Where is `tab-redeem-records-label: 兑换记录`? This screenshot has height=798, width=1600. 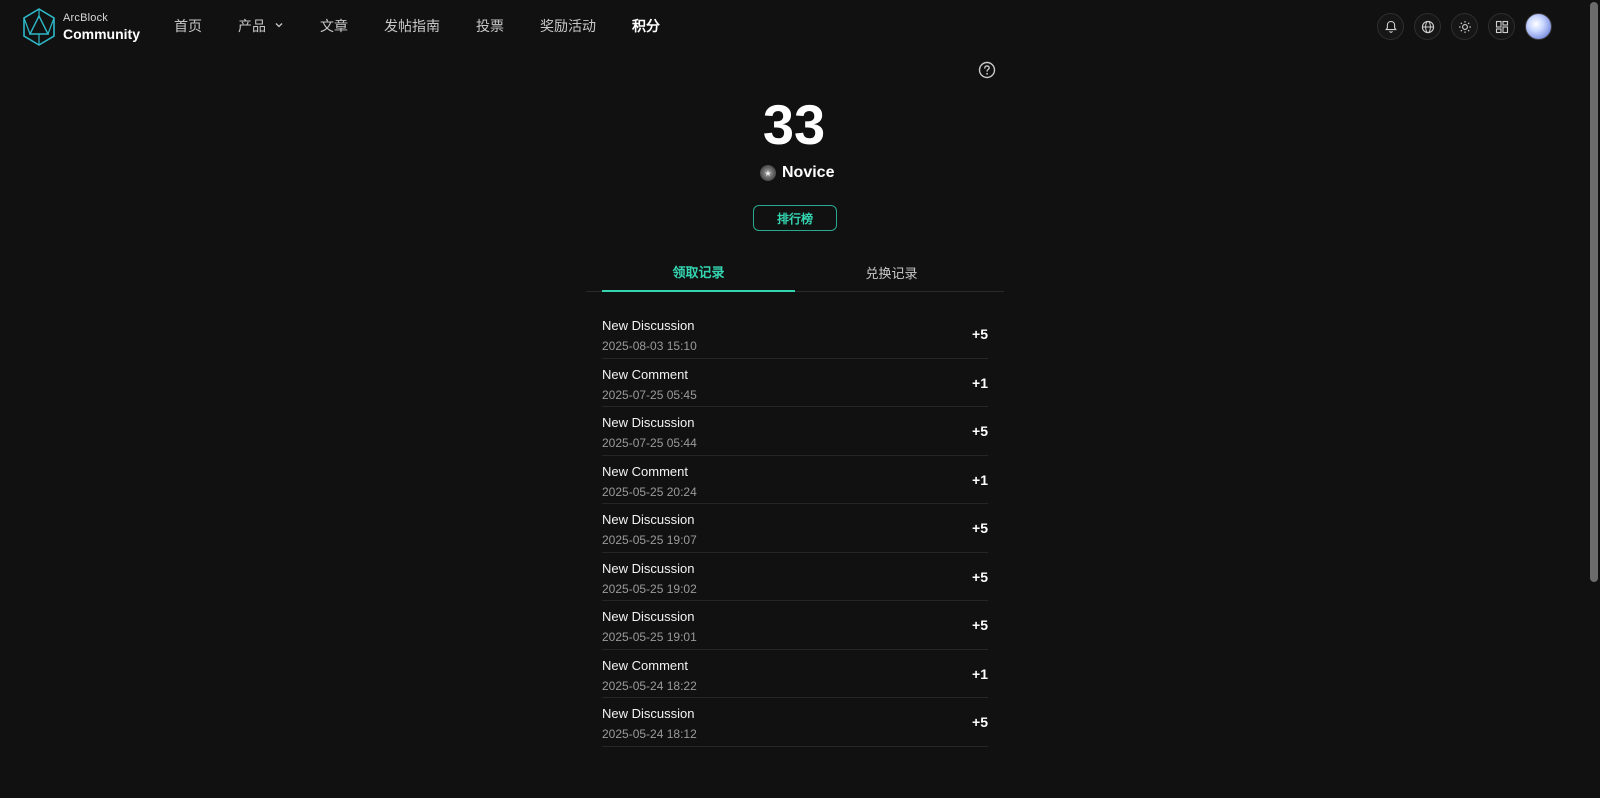 tab-redeem-records-label: 兑换记录 is located at coordinates (891, 273).